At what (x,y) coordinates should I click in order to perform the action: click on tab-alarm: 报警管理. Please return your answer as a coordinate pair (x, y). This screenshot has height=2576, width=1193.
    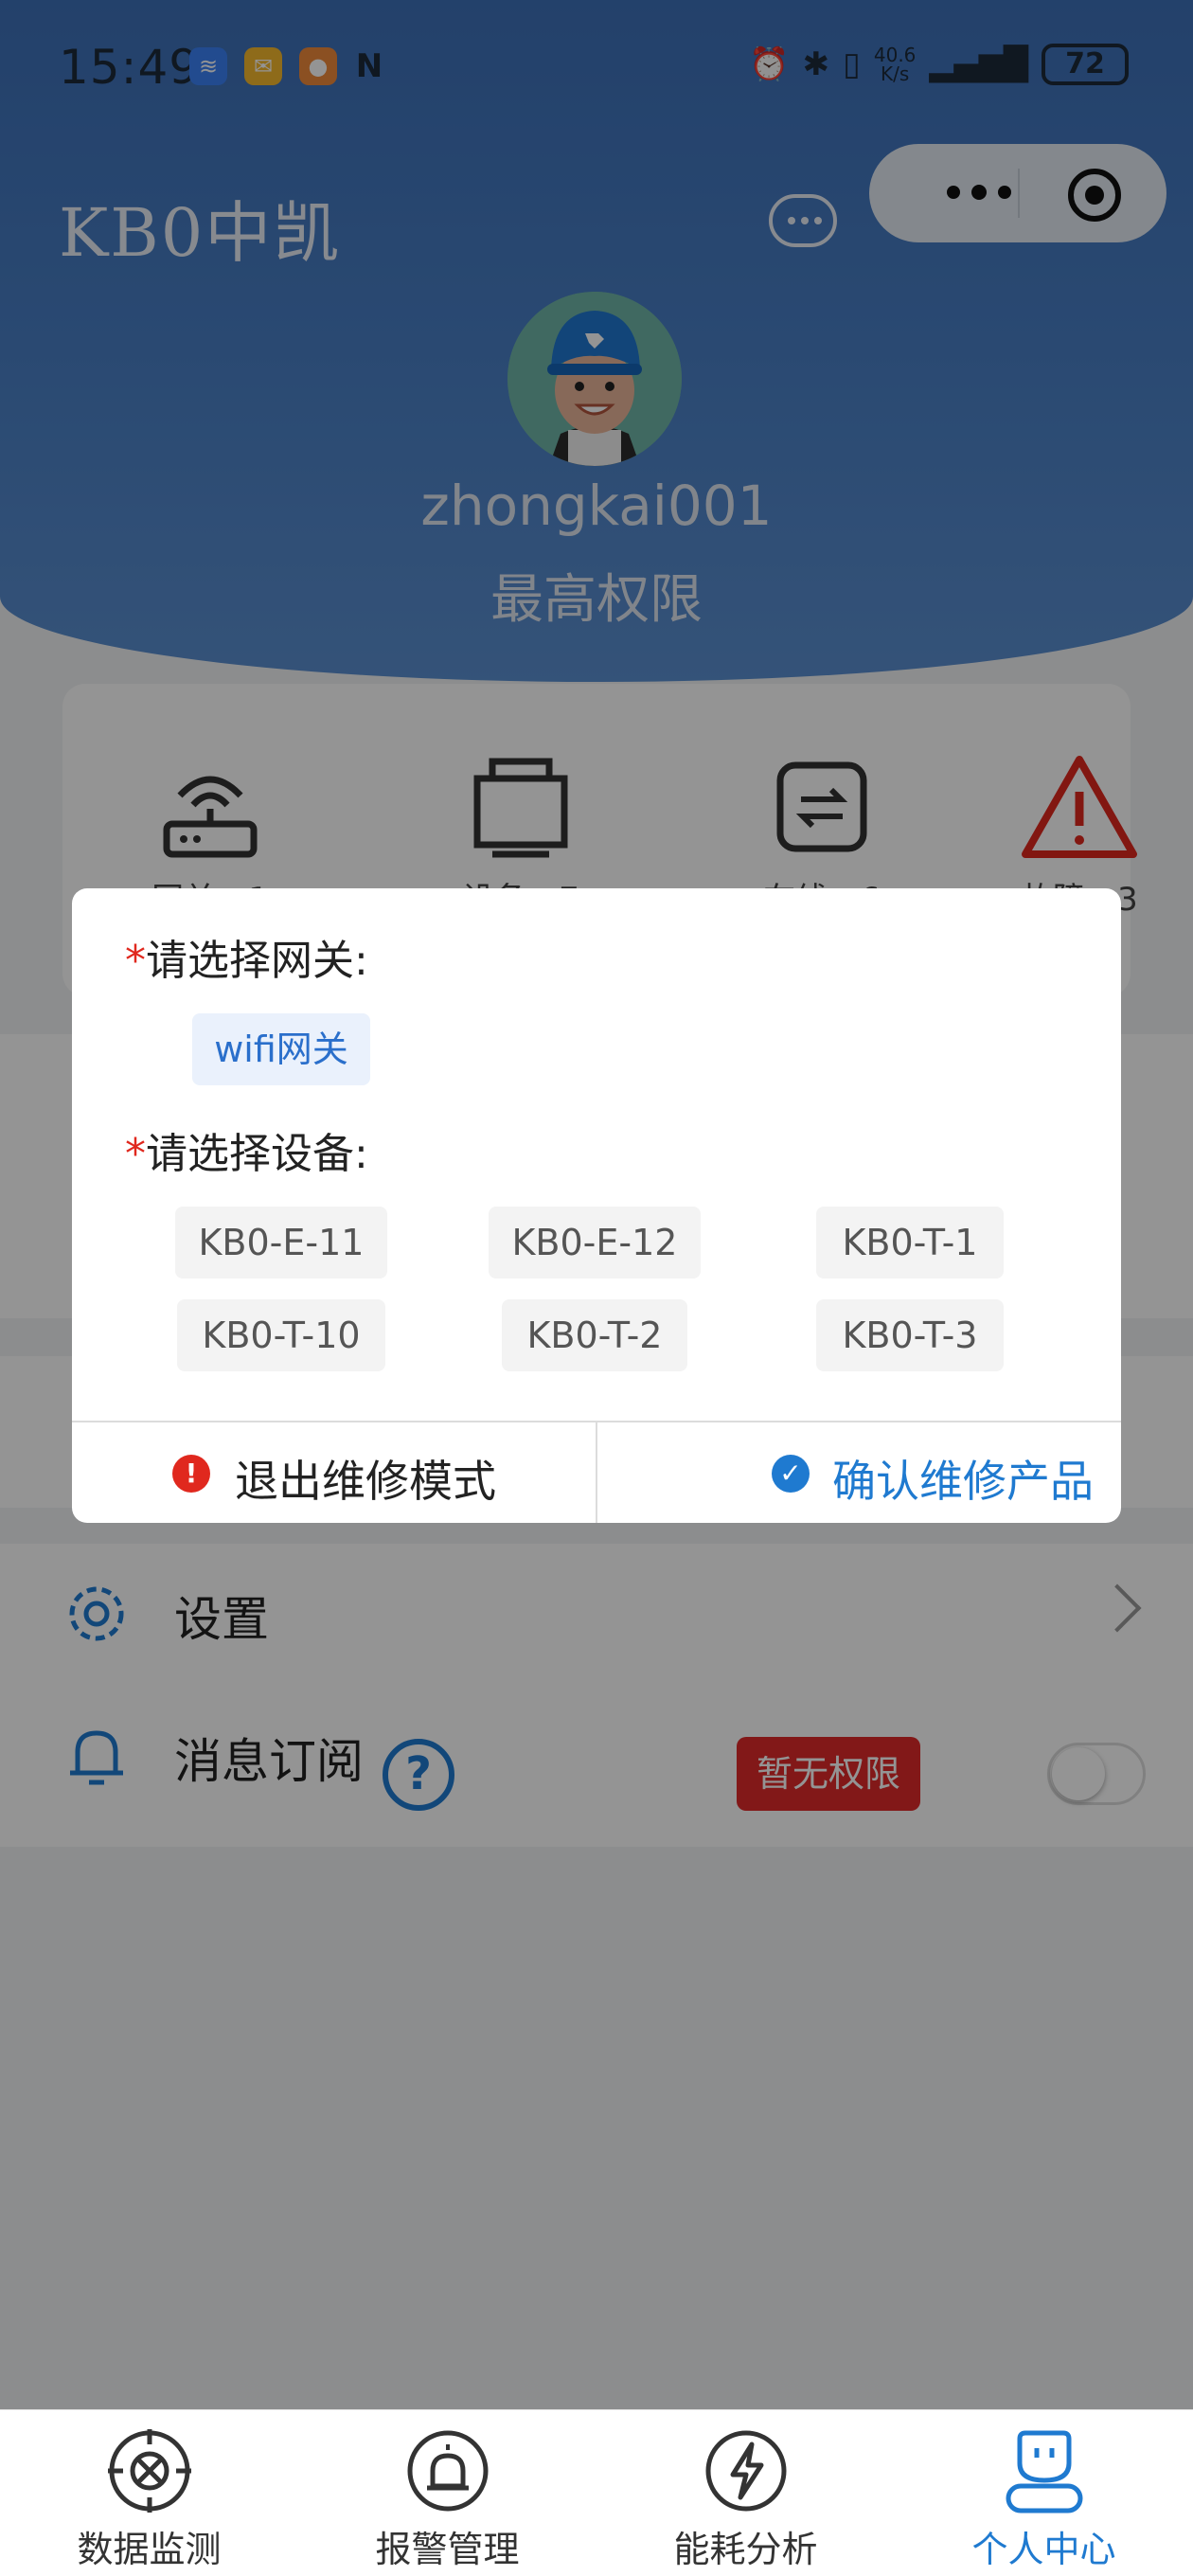
    Looking at the image, I should click on (447, 2500).